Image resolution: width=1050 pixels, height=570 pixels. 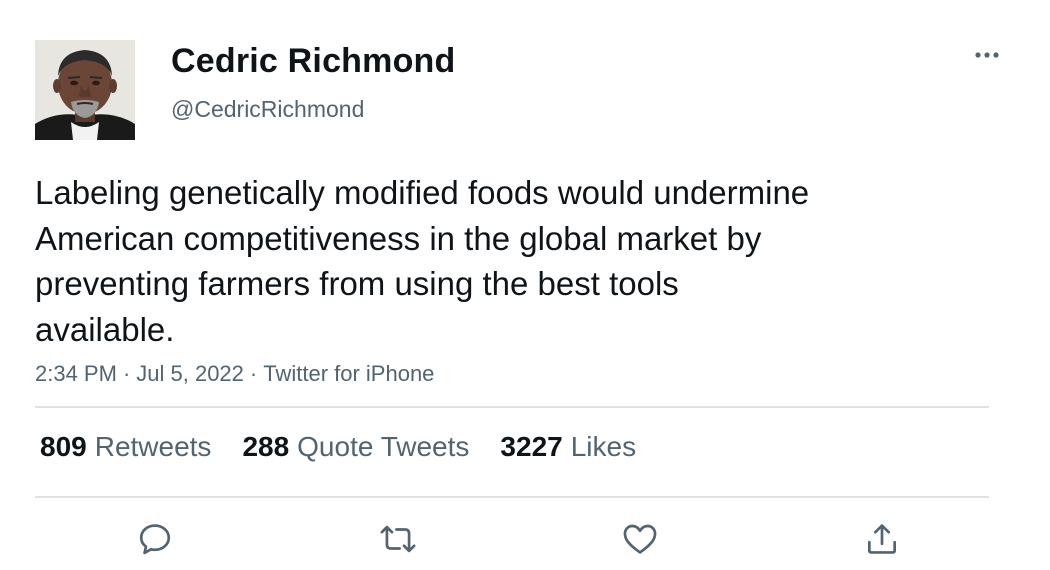 I want to click on share-icon, so click(x=882, y=539).